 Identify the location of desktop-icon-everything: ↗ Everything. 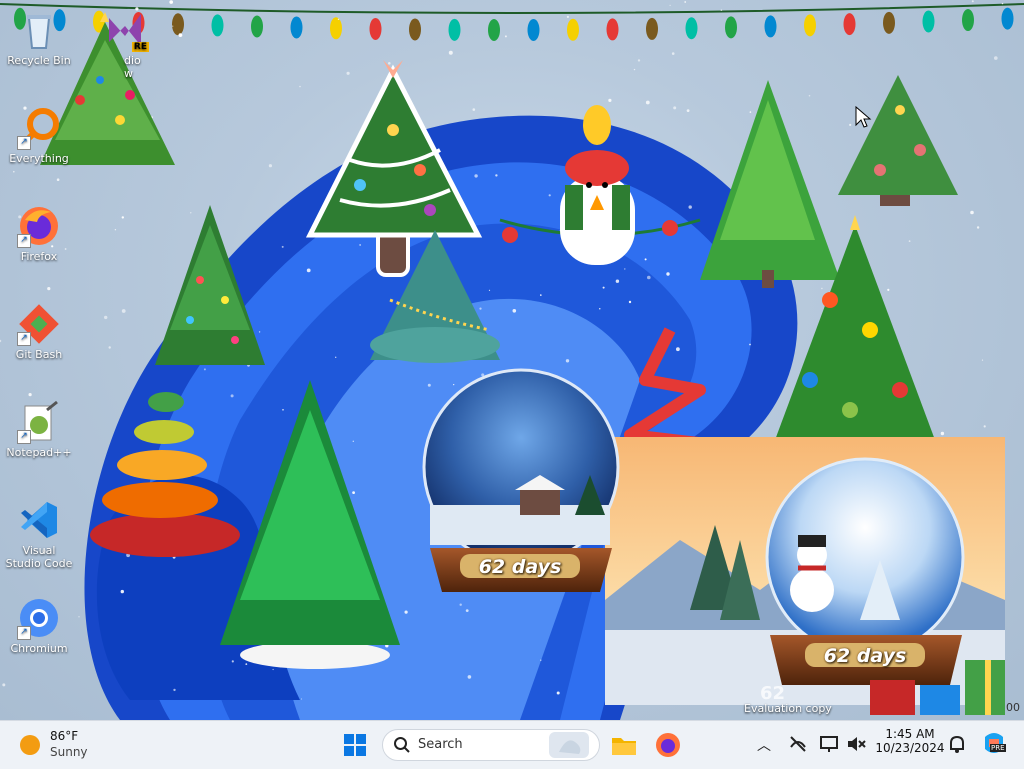
(39, 135).